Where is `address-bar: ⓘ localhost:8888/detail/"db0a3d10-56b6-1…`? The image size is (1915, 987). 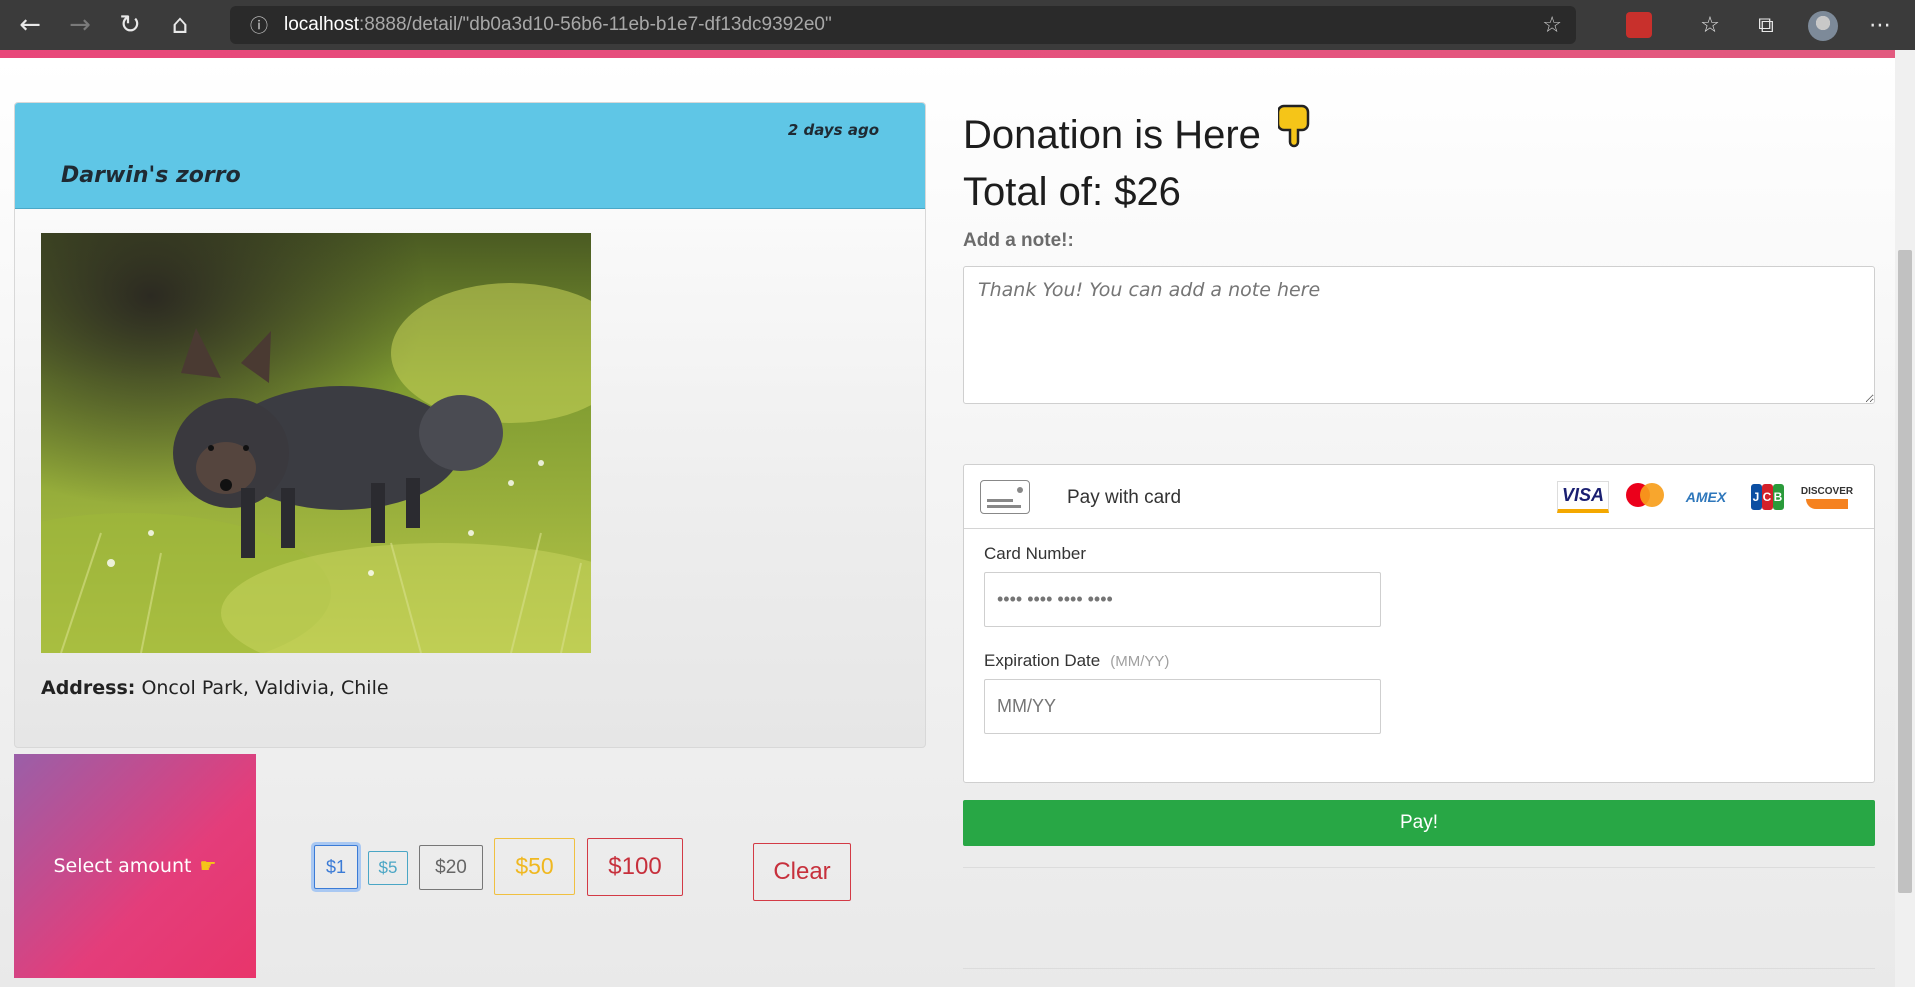
address-bar: ⓘ localhost:8888/detail/"db0a3d10-56b6-1… is located at coordinates (903, 25).